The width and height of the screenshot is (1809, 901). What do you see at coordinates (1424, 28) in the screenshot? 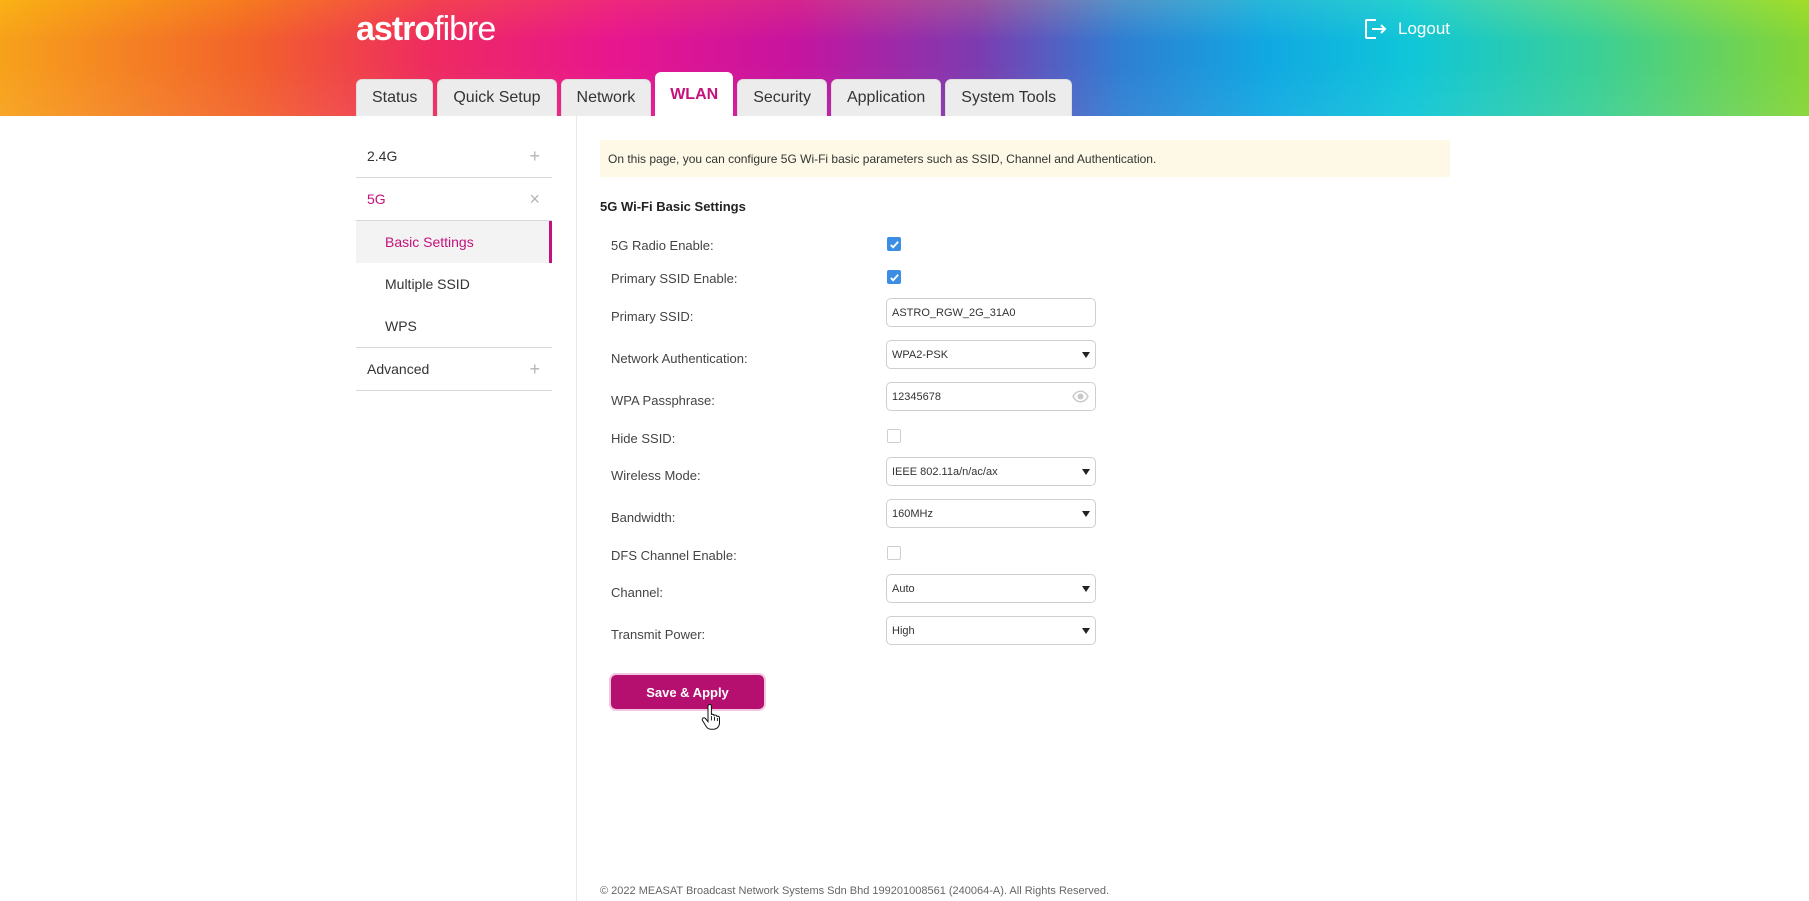
I see `logout-label: Logout` at bounding box center [1424, 28].